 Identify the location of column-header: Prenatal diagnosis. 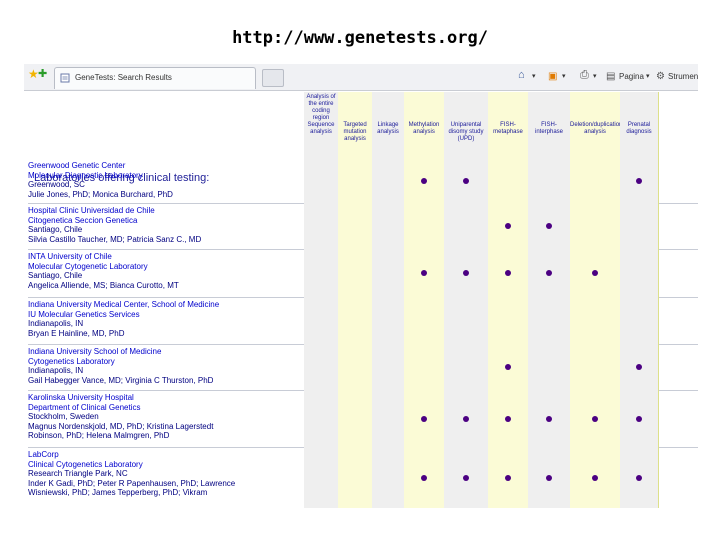
(639, 128).